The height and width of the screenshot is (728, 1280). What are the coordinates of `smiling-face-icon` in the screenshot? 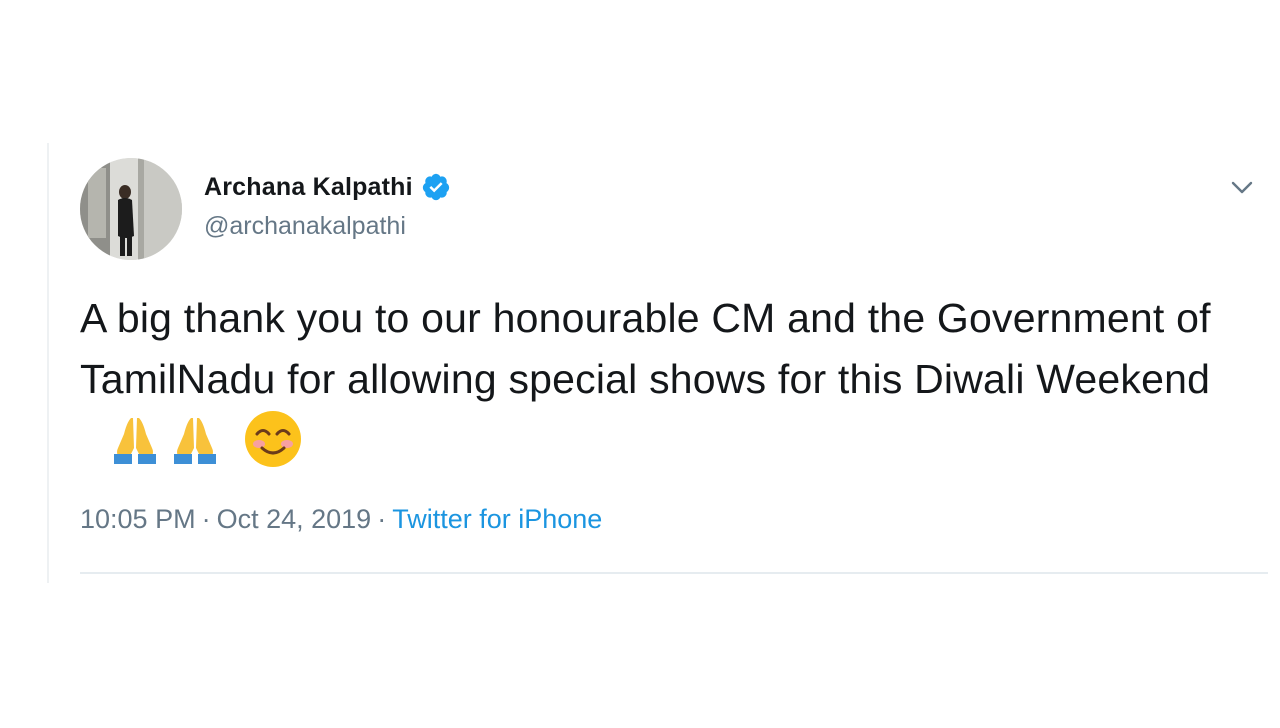 It's located at (273, 439).